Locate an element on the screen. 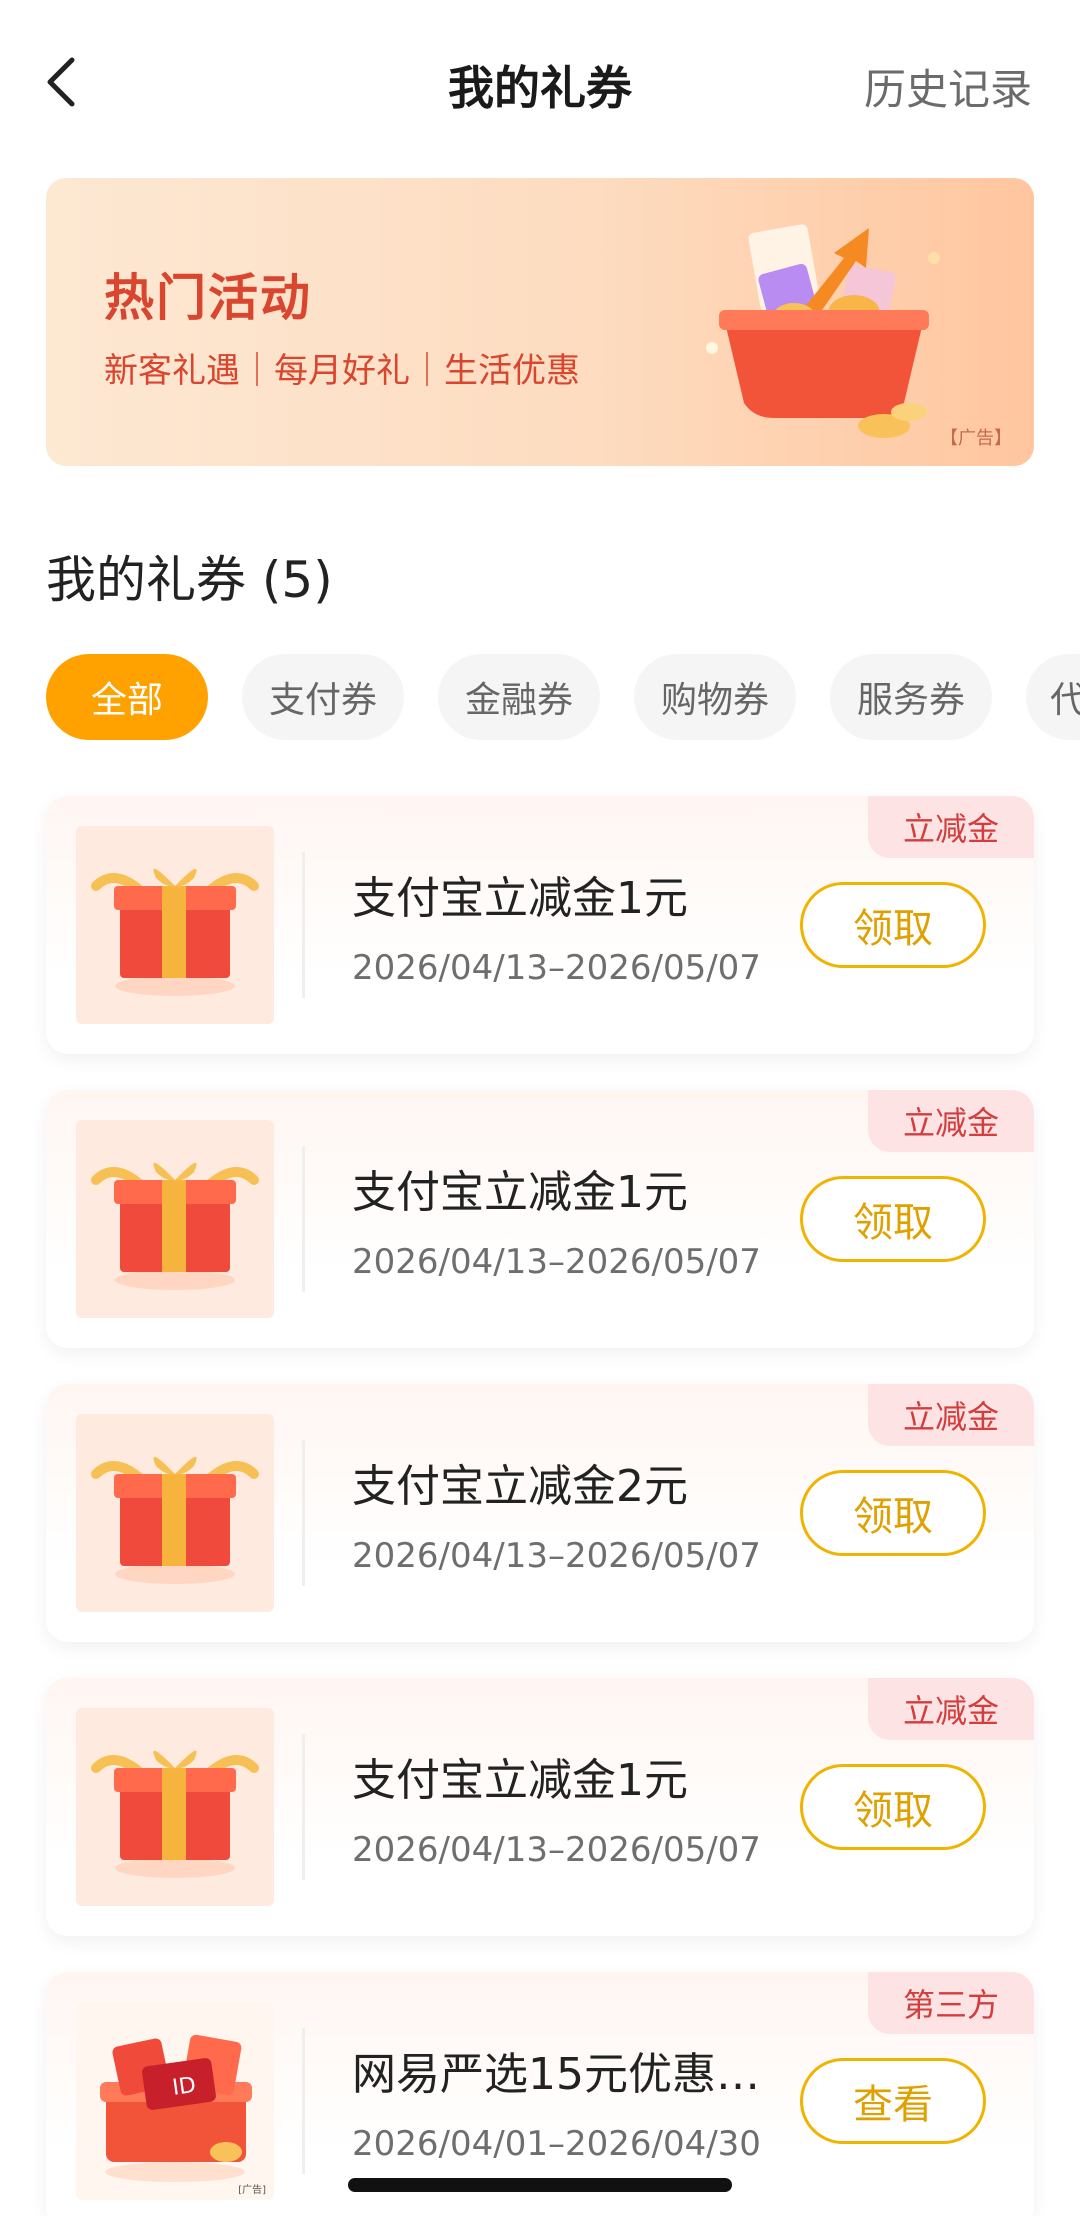 This screenshot has height=2216, width=1080. thumb-ad-tag: [广告] is located at coordinates (252, 2190).